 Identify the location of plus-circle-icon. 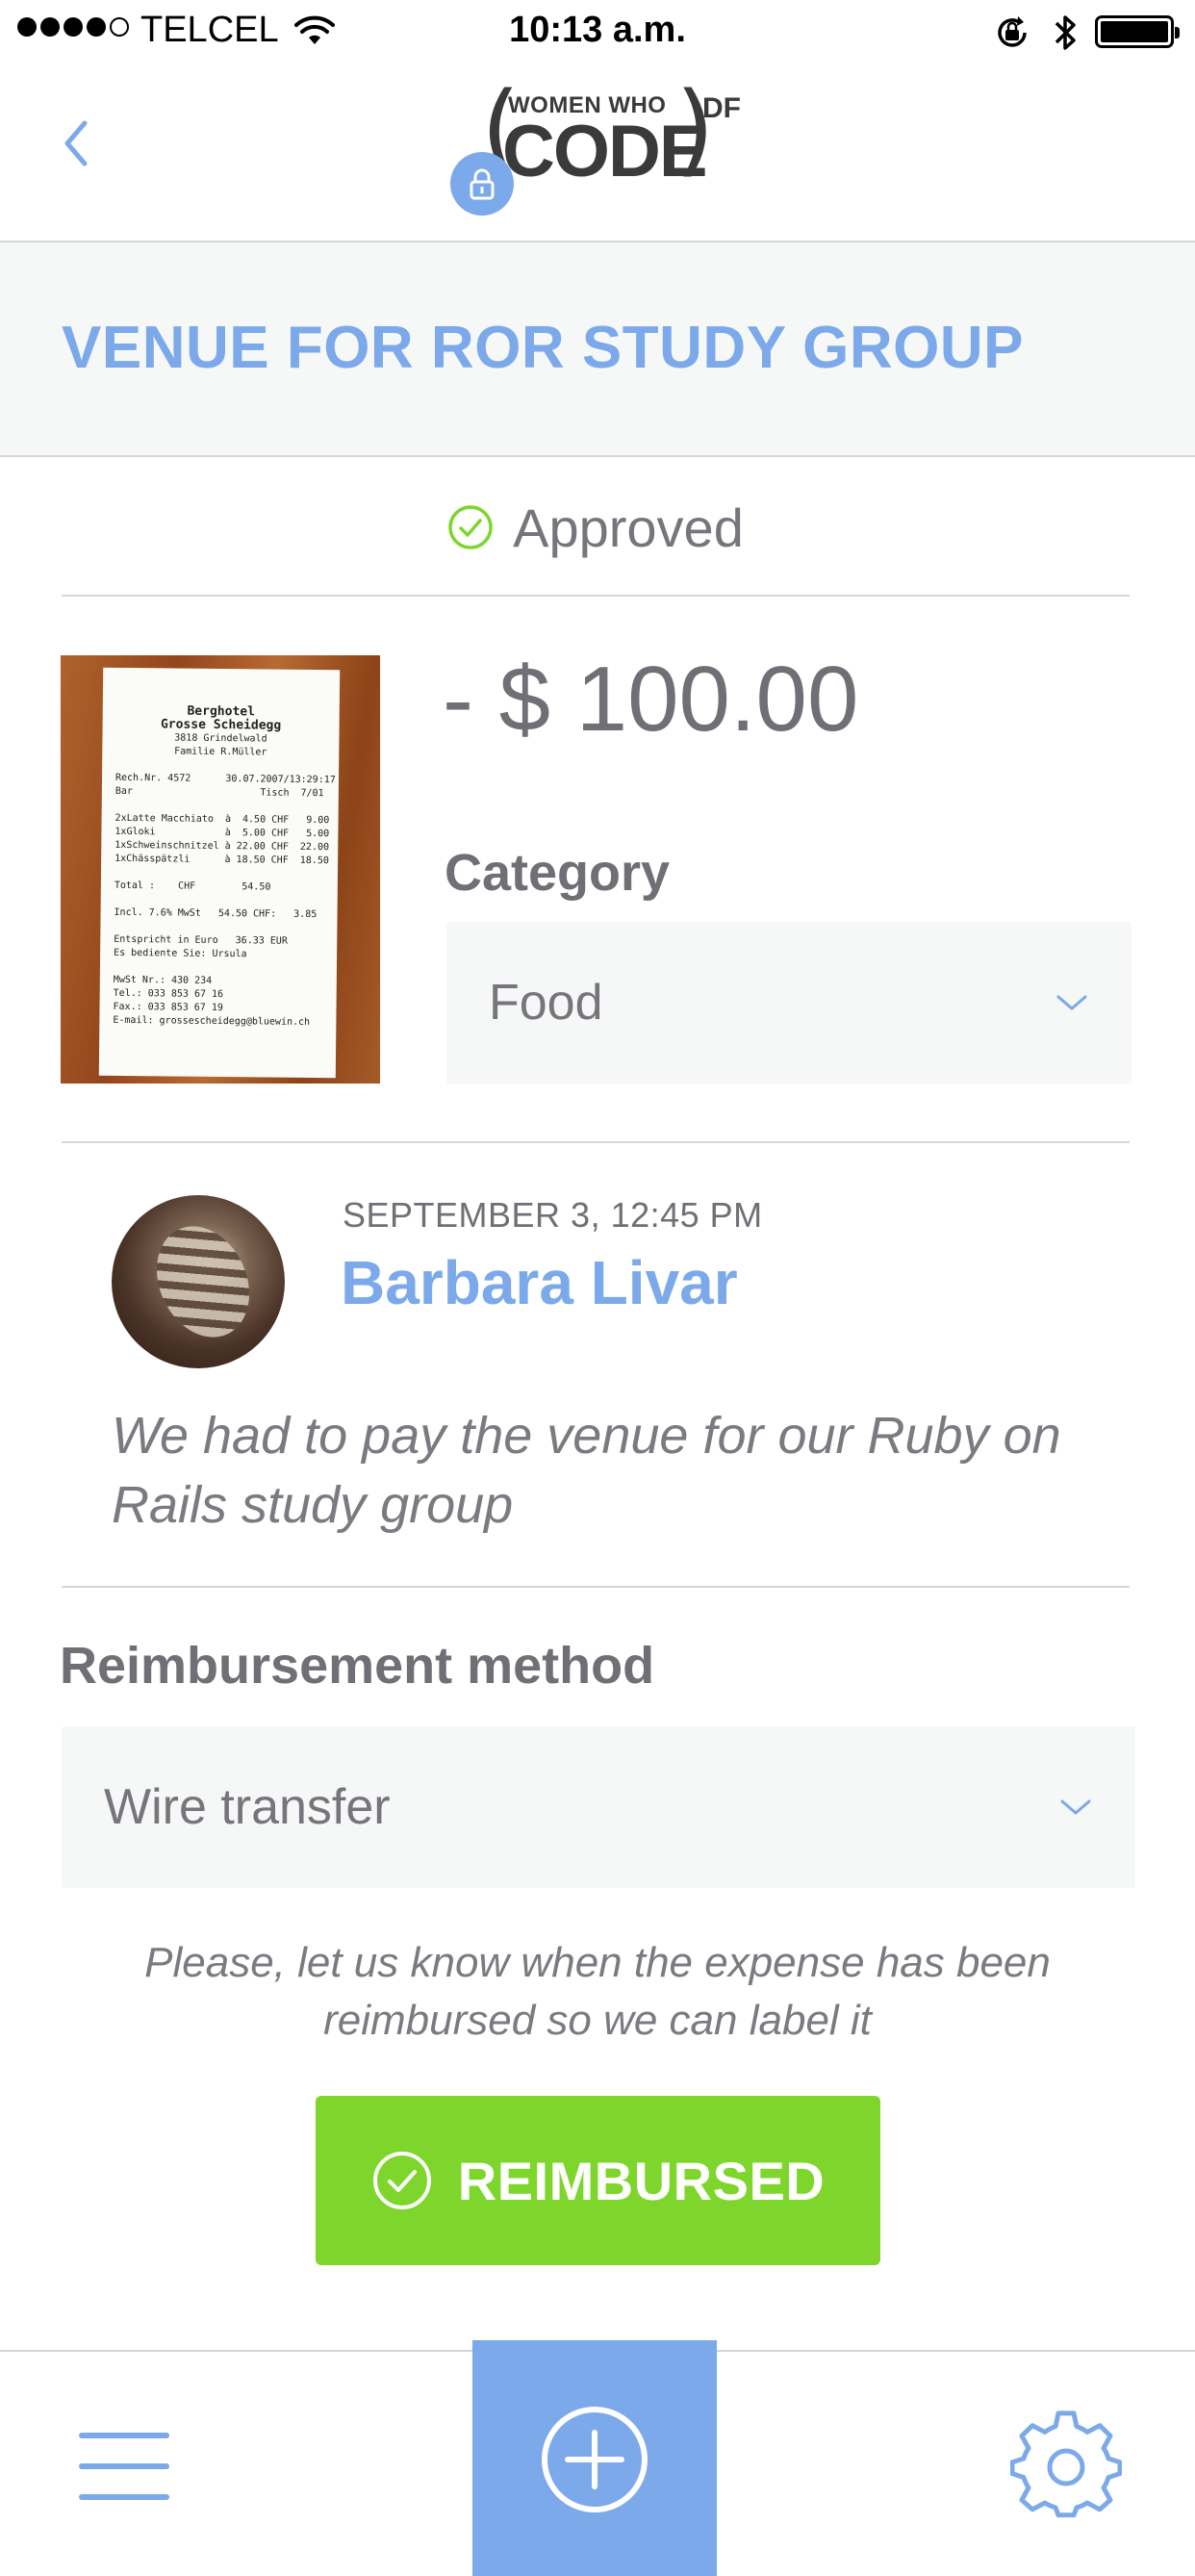
(595, 2459).